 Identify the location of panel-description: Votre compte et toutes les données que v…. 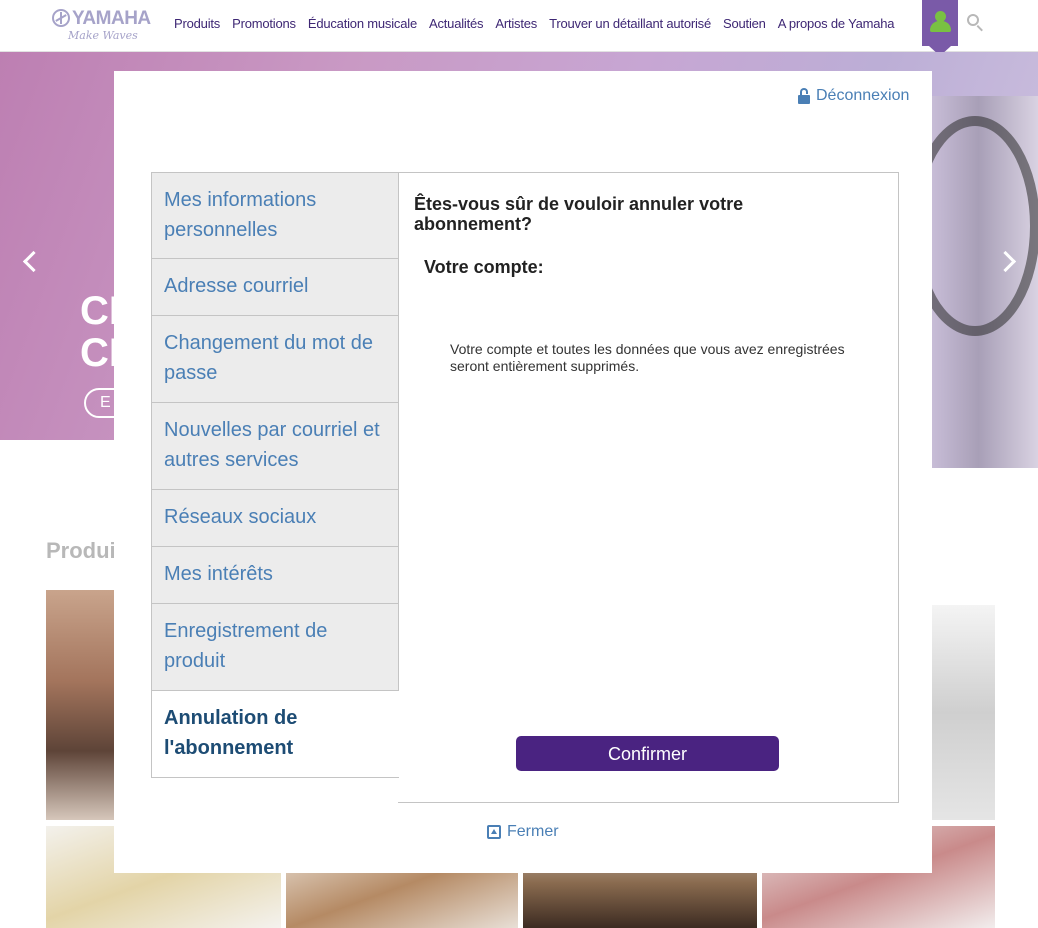
(647, 357).